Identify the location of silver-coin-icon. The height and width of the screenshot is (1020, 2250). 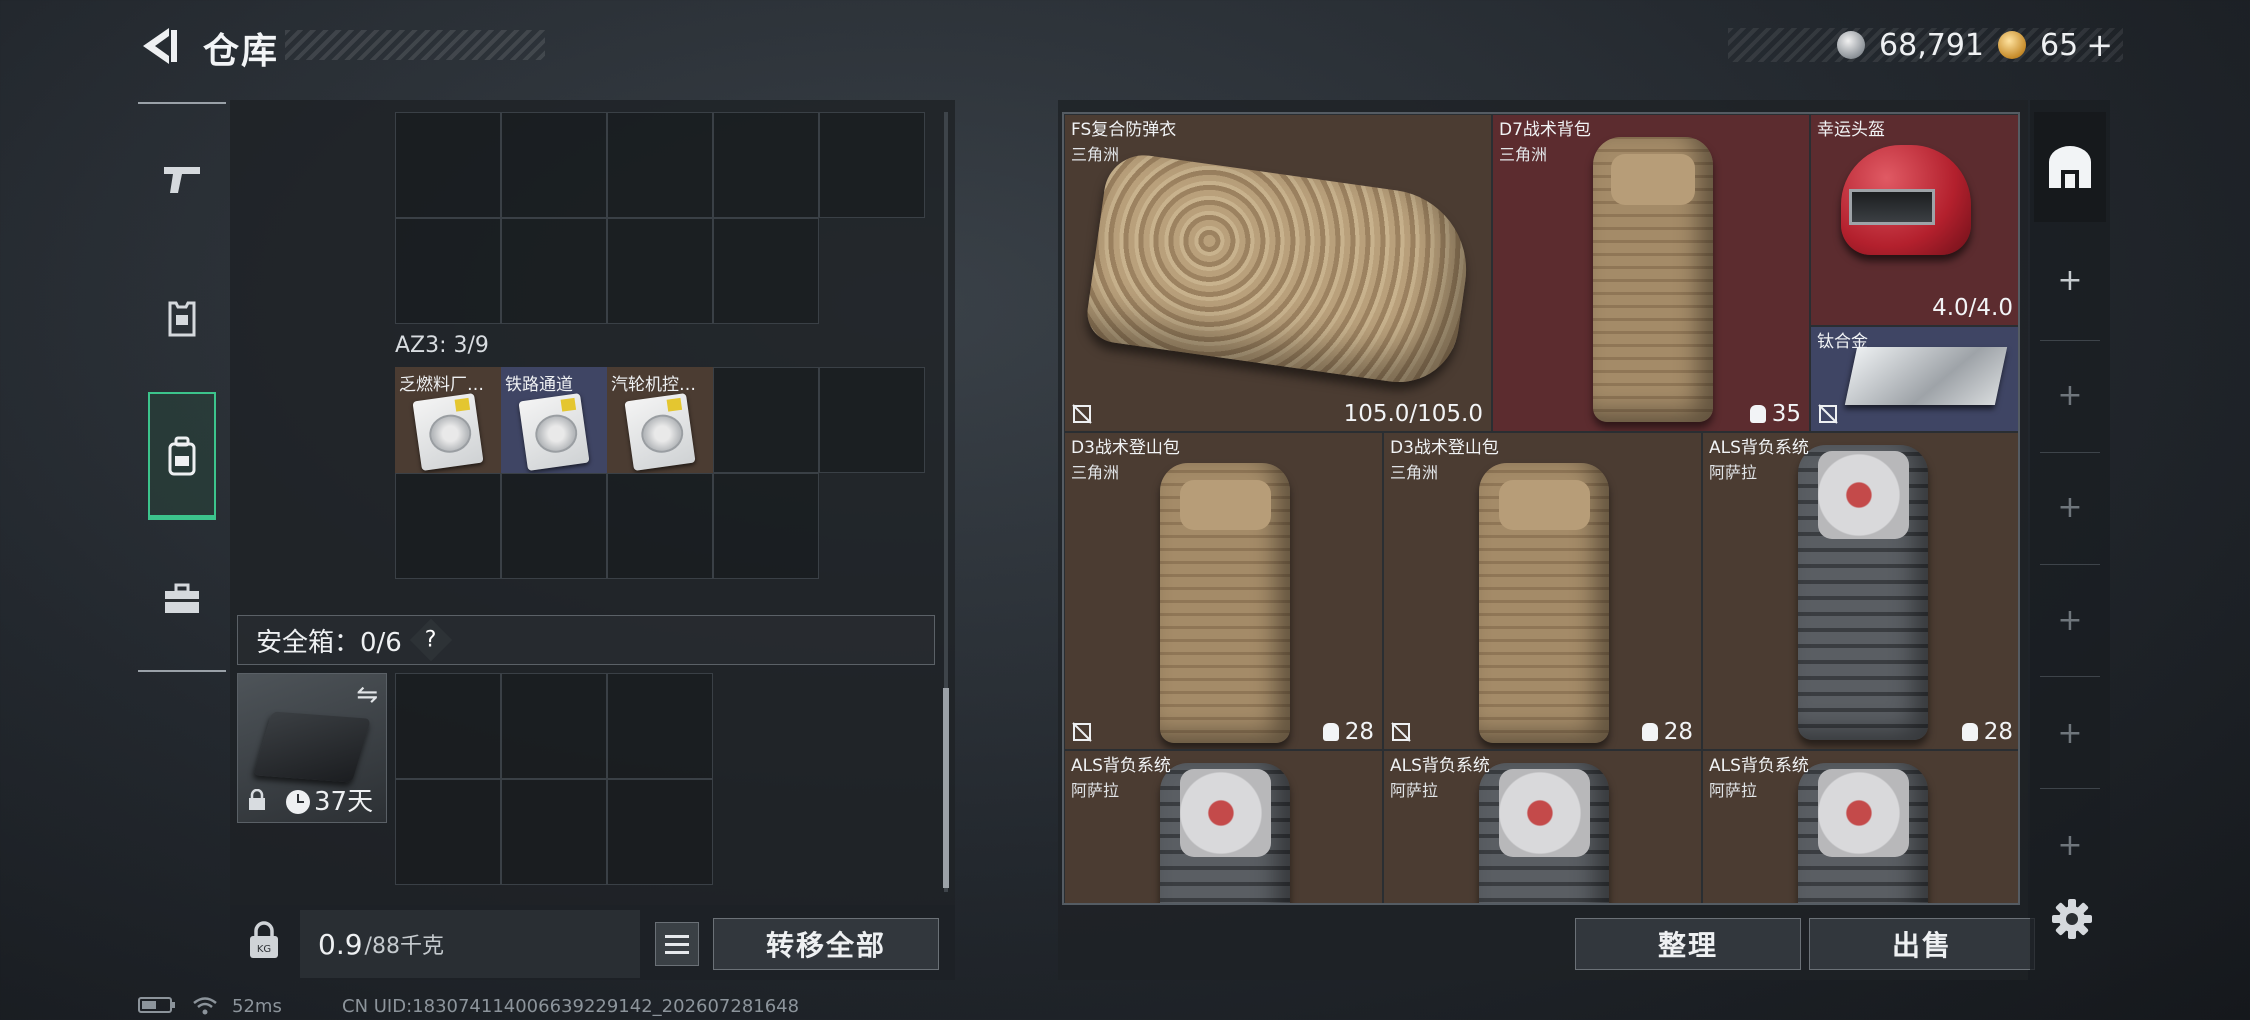
(1851, 45).